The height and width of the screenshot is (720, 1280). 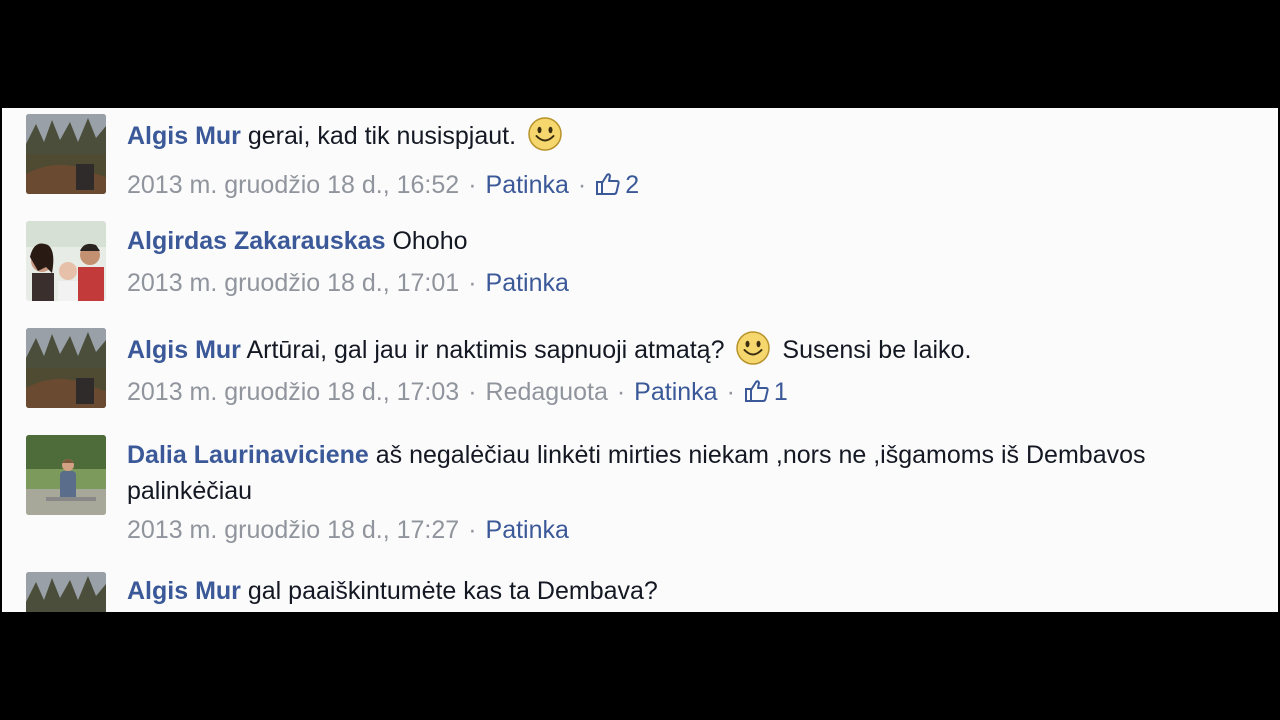 I want to click on comment-timestamp: 2013 m. gruodžio 18 d., 17:03, so click(x=293, y=392).